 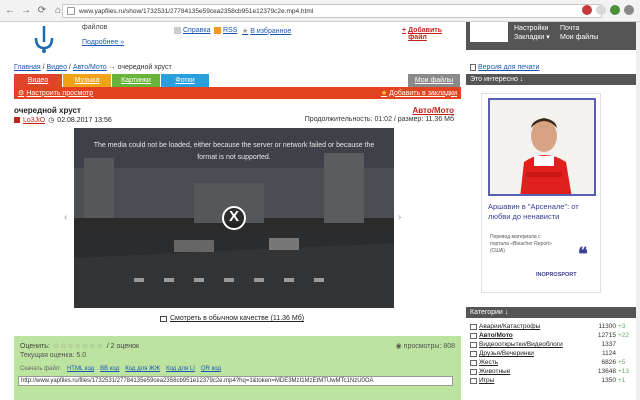 I want to click on author-link: Lo3JiO, so click(x=34, y=120).